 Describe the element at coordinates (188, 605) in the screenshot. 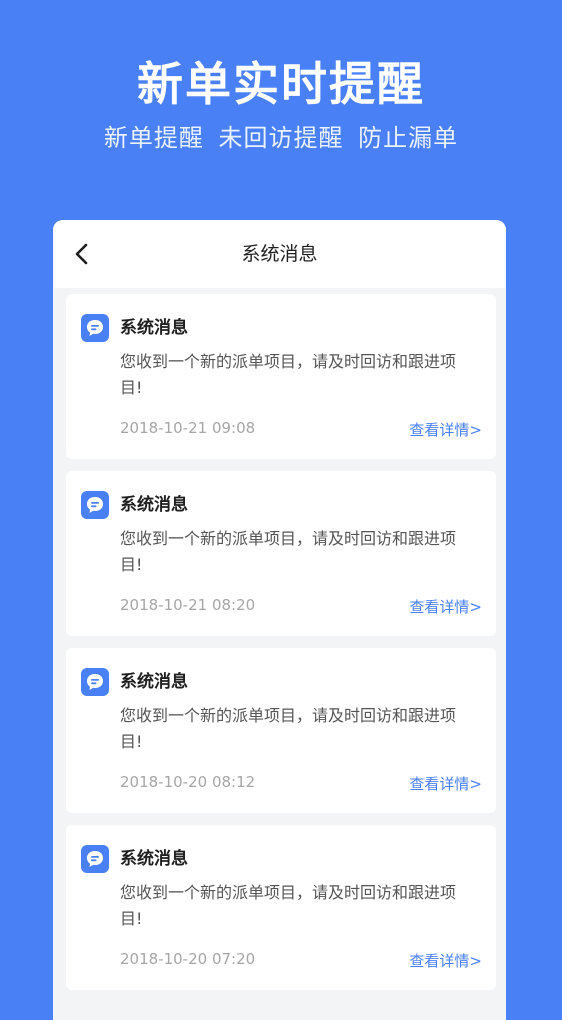

I see `message-timestamp: 2018-10-21 08:20` at that location.